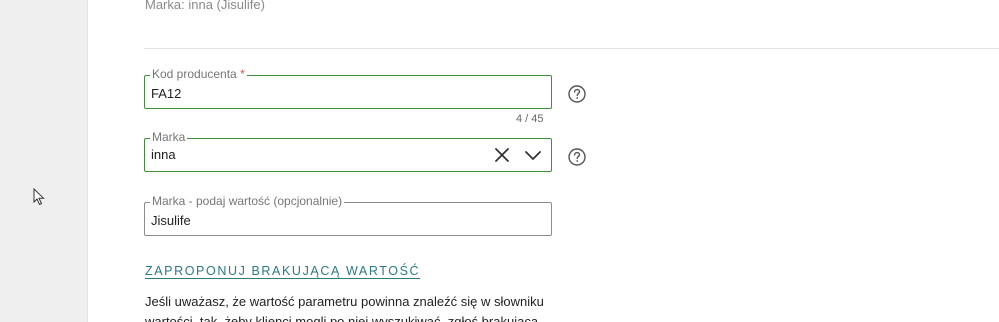 The height and width of the screenshot is (322, 999). What do you see at coordinates (44, 161) in the screenshot?
I see `left-gutter` at bounding box center [44, 161].